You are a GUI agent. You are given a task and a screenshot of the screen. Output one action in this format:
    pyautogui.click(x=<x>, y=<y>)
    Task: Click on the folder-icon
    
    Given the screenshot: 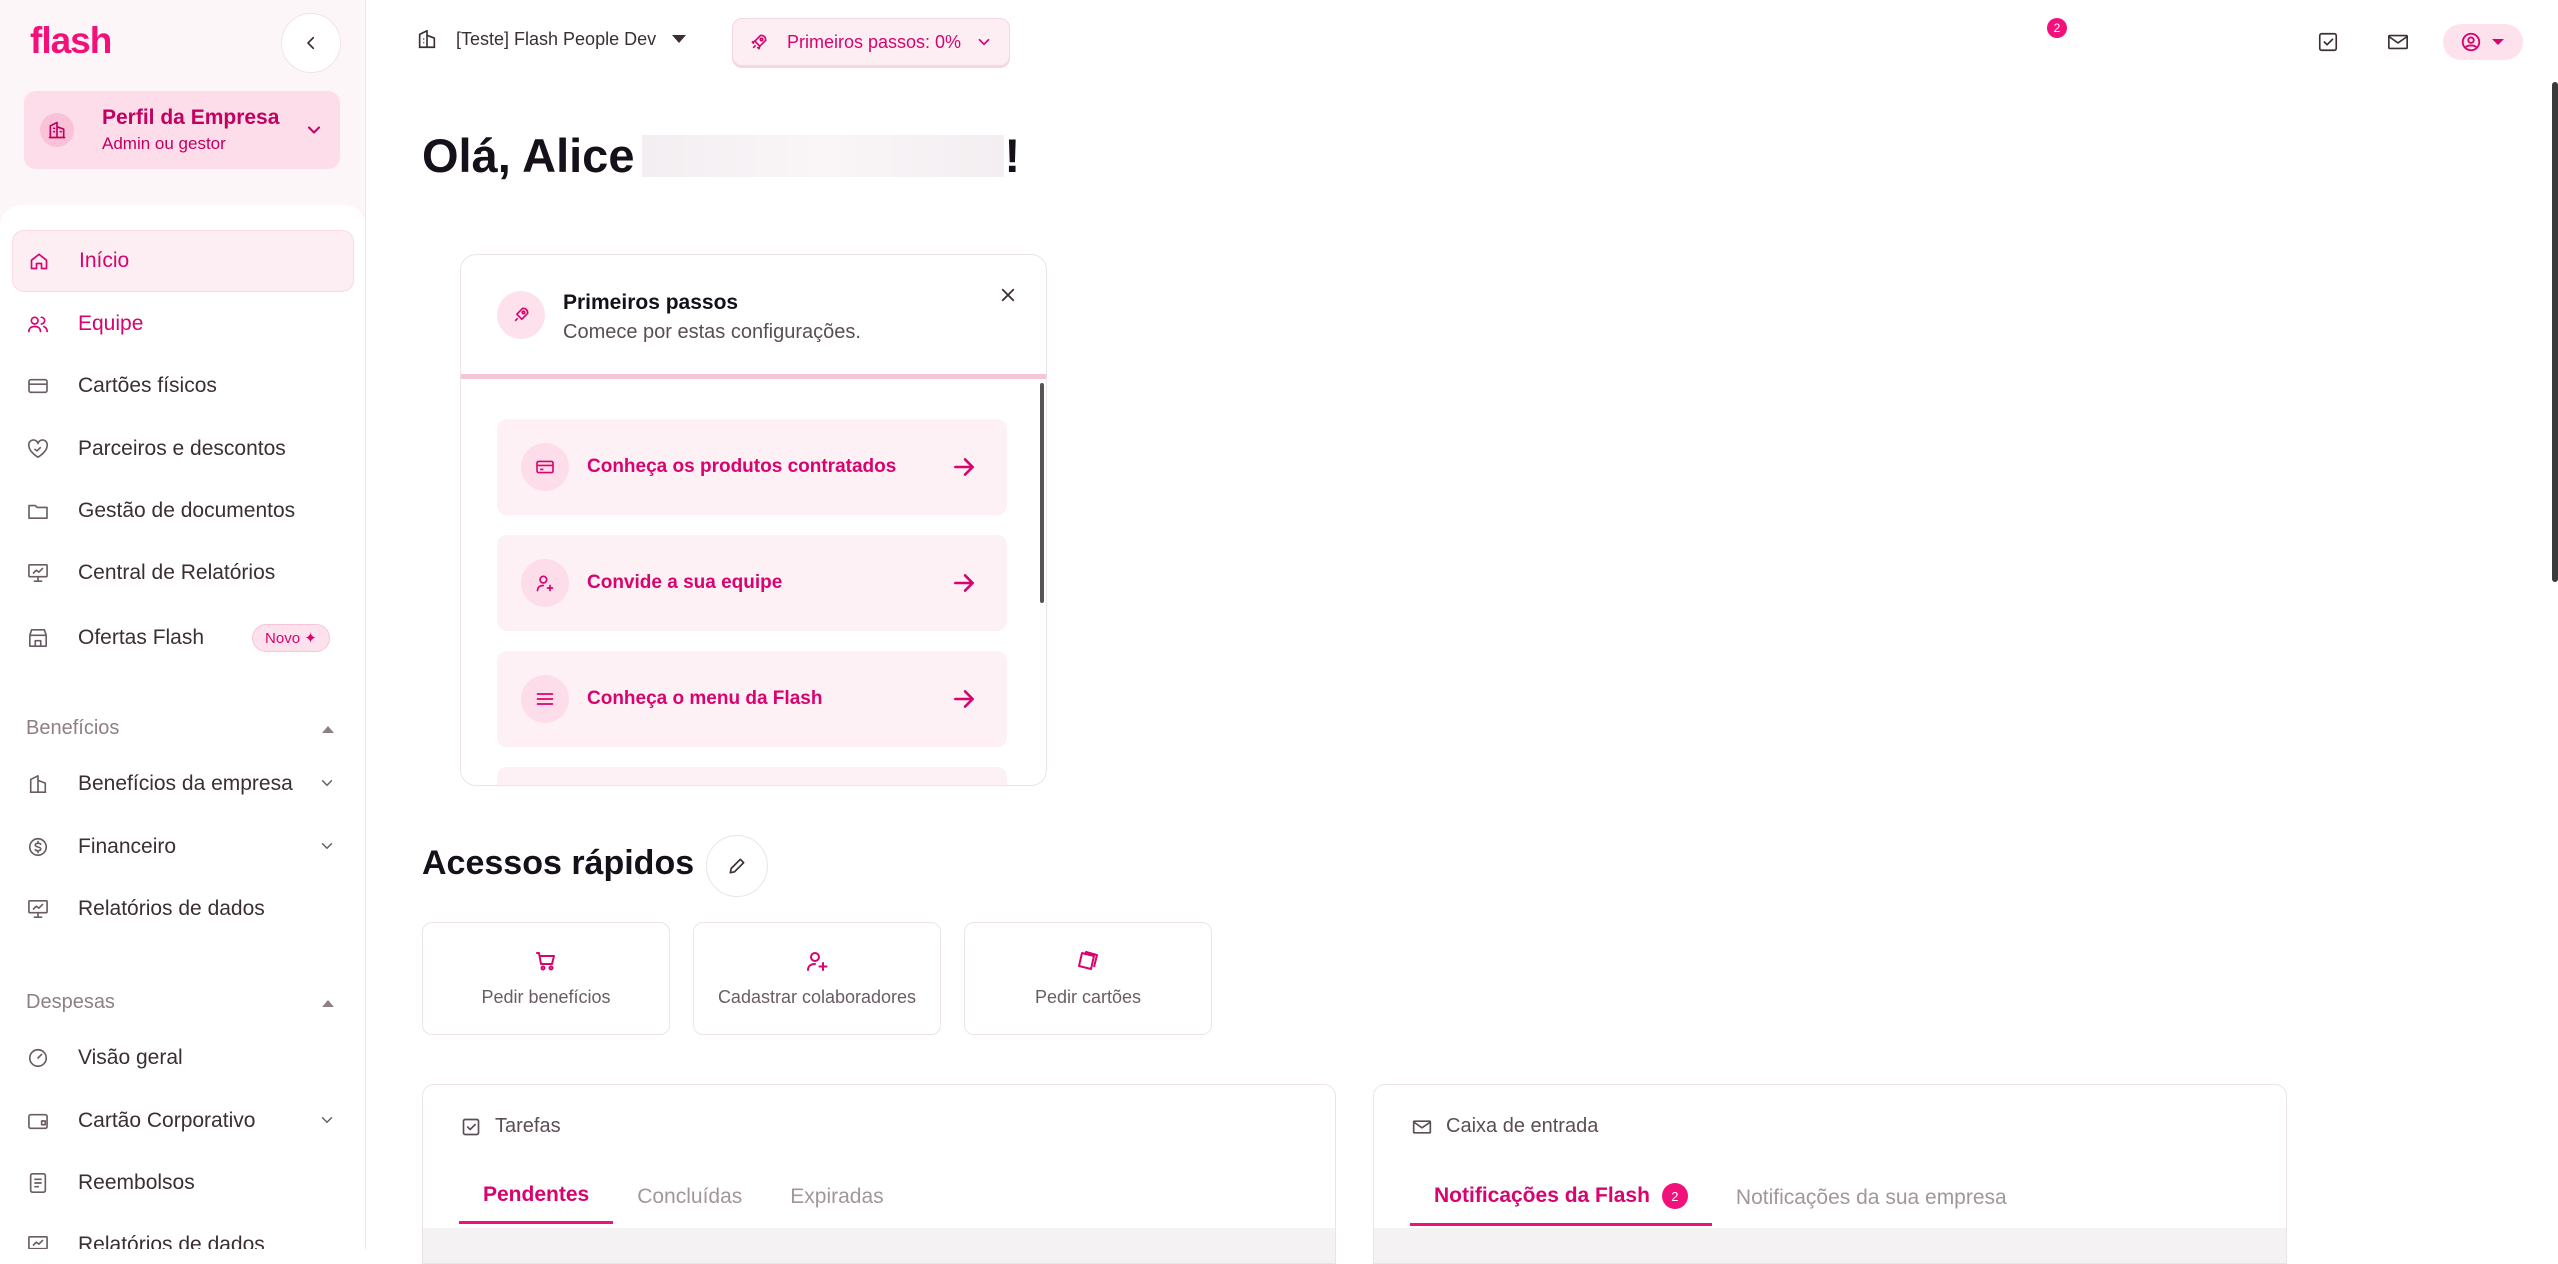 What is the action you would take?
    pyautogui.click(x=38, y=511)
    